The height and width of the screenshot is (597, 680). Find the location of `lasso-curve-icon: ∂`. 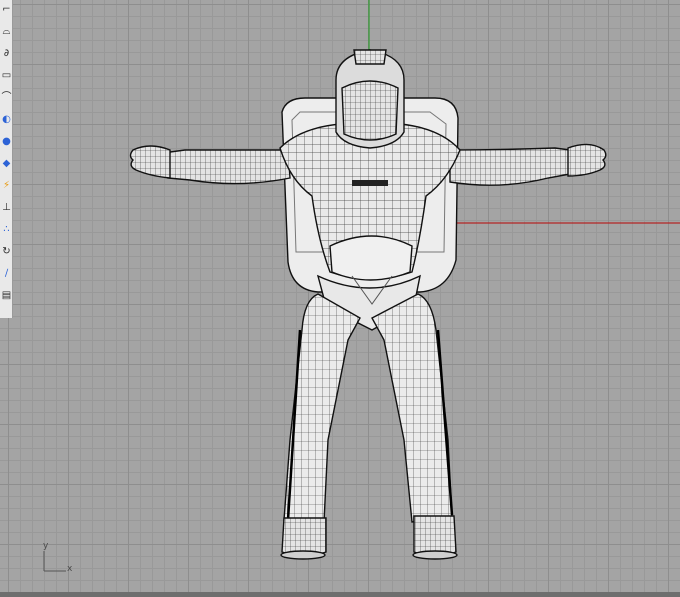

lasso-curve-icon: ∂ is located at coordinates (6, 54).